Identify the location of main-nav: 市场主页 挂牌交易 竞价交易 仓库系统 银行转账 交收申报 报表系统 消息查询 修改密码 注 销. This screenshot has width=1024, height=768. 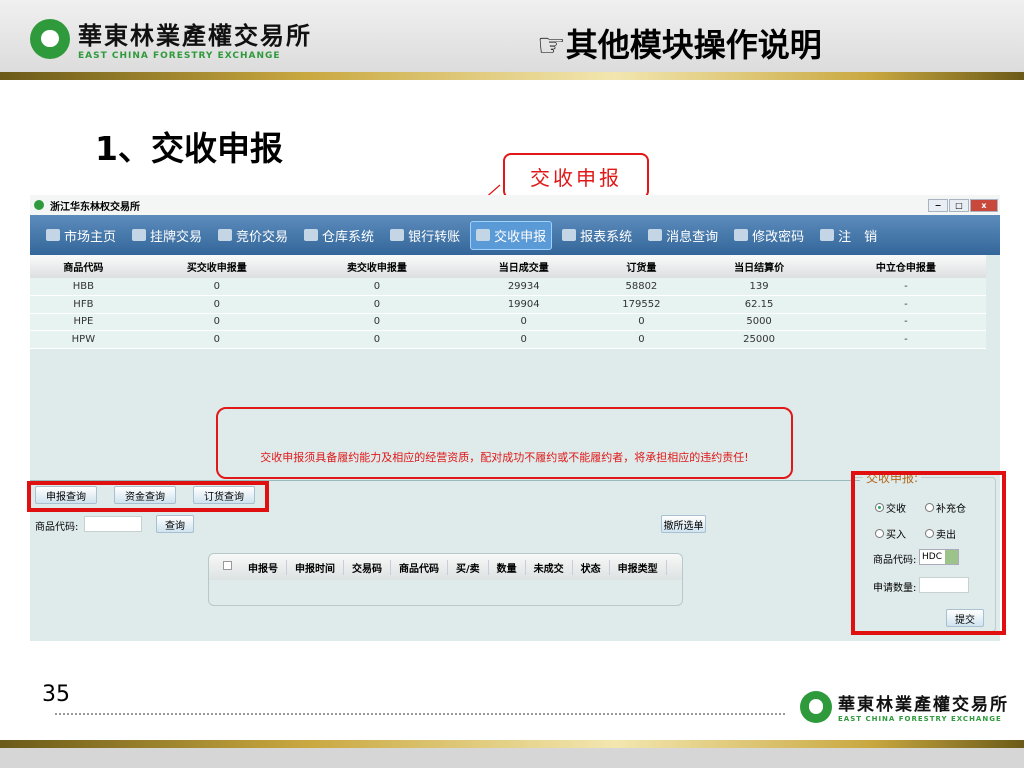
(515, 235).